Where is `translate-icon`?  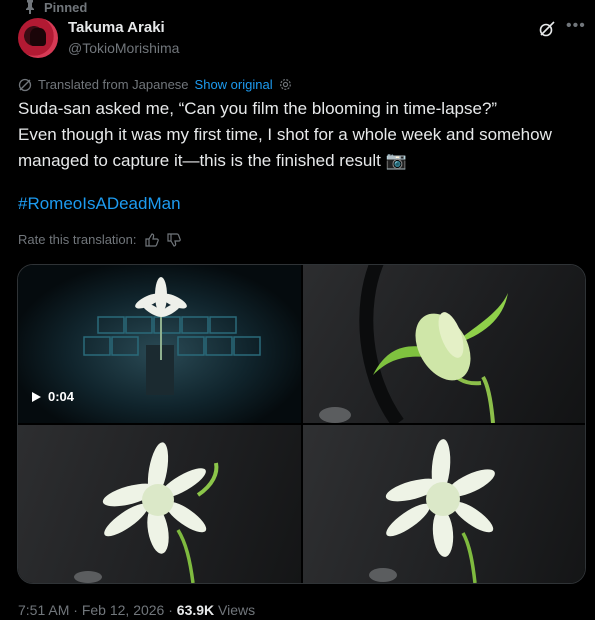 translate-icon is located at coordinates (25, 84).